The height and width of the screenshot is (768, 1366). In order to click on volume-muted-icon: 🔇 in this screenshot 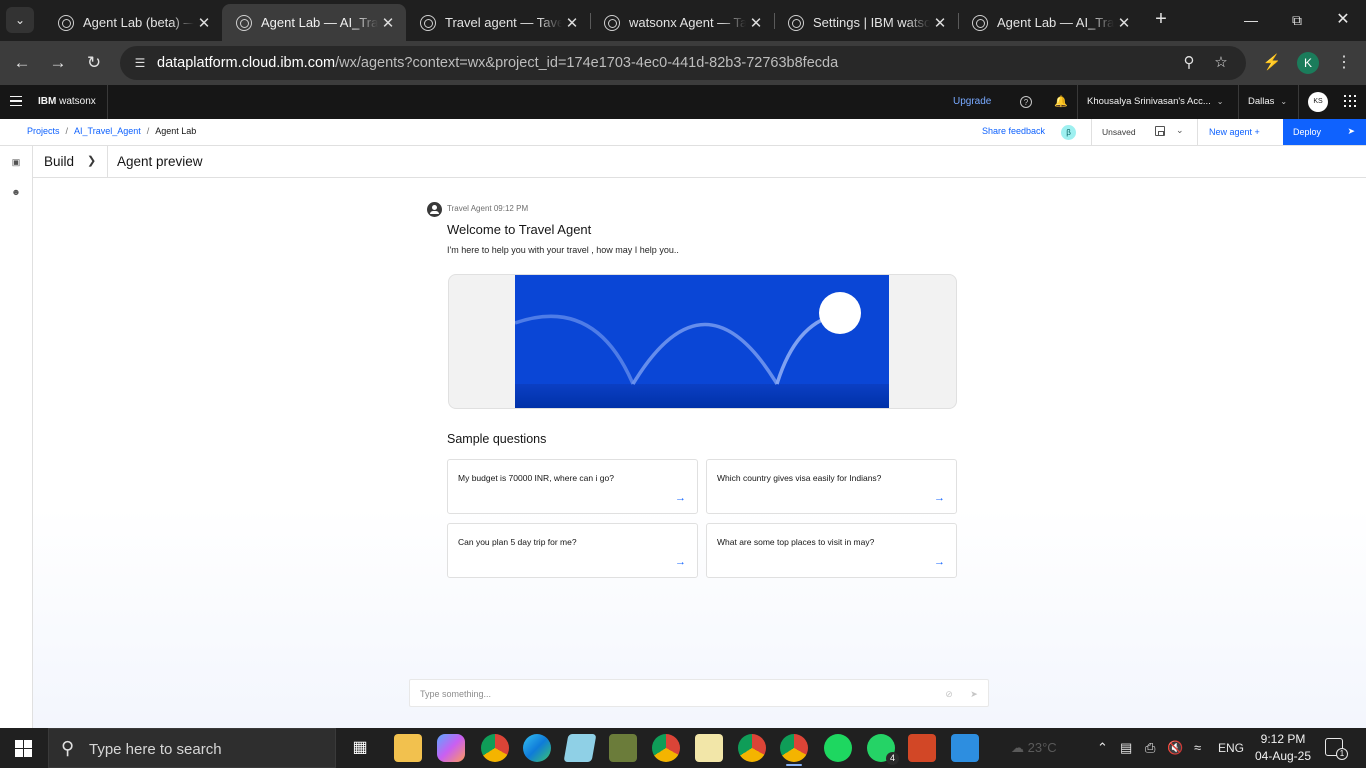, I will do `click(1175, 748)`.